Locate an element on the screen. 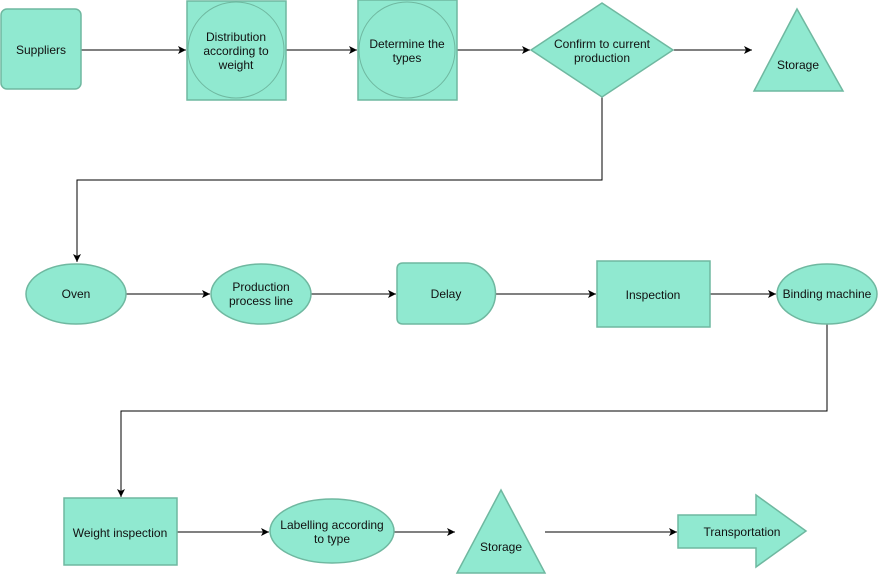 The image size is (878, 574). svg-text: Labelling according is located at coordinates (331, 525).